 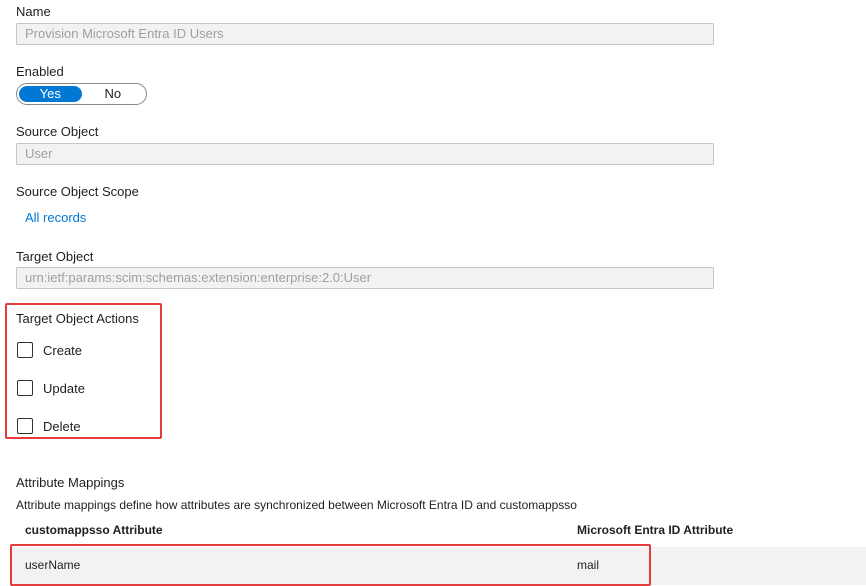 I want to click on col-header-customappsso: customappsso Attribute, so click(x=94, y=530).